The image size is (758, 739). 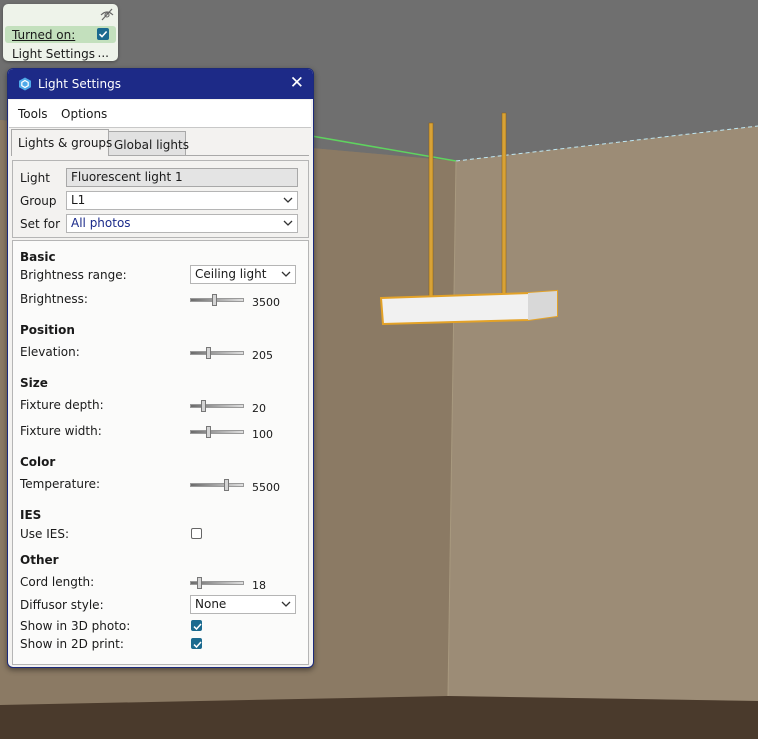 What do you see at coordinates (57, 582) in the screenshot?
I see `cord-length-label: Cord length:` at bounding box center [57, 582].